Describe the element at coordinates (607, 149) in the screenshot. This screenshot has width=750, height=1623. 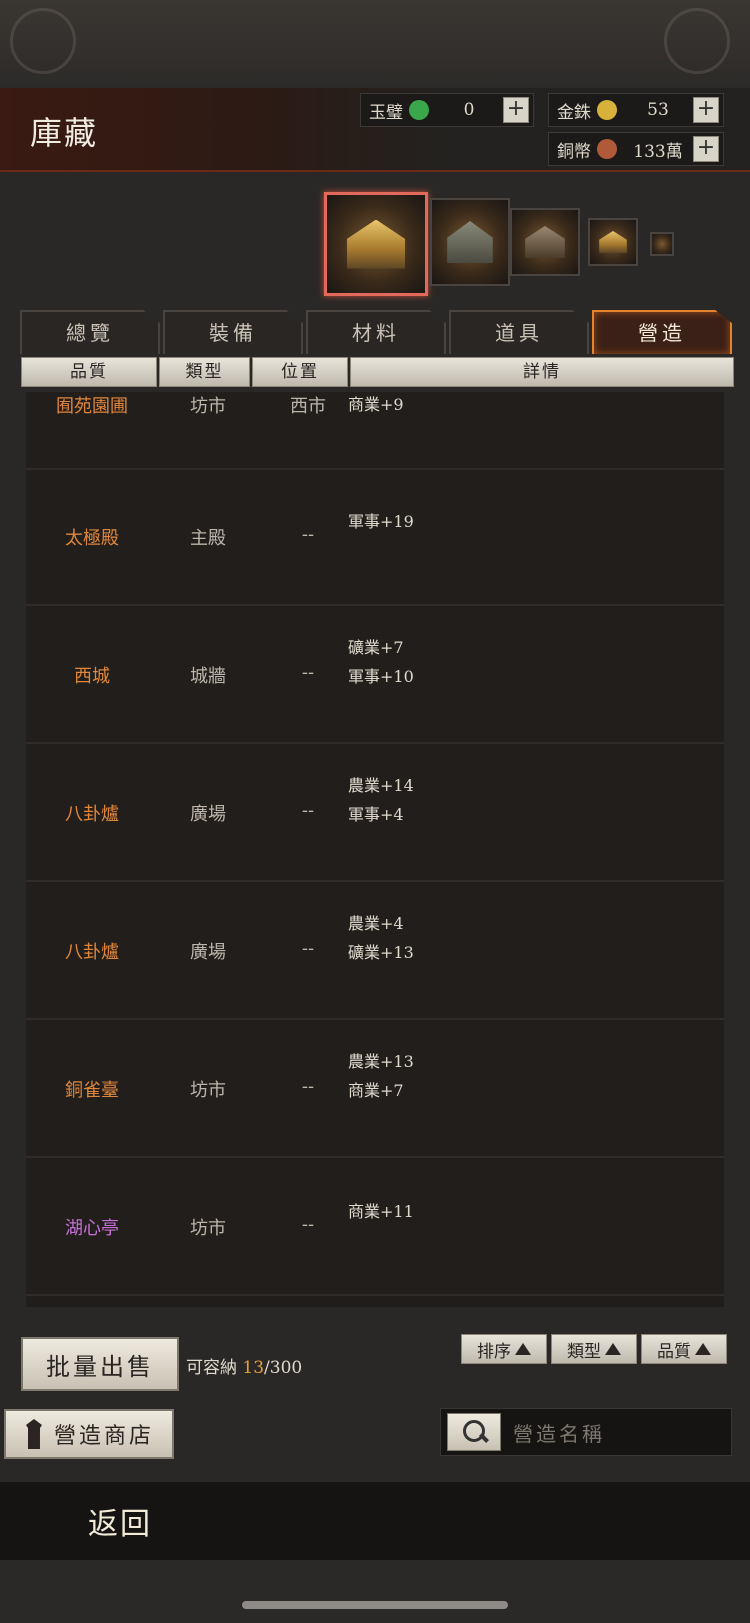
I see `copper-coin-icon` at that location.